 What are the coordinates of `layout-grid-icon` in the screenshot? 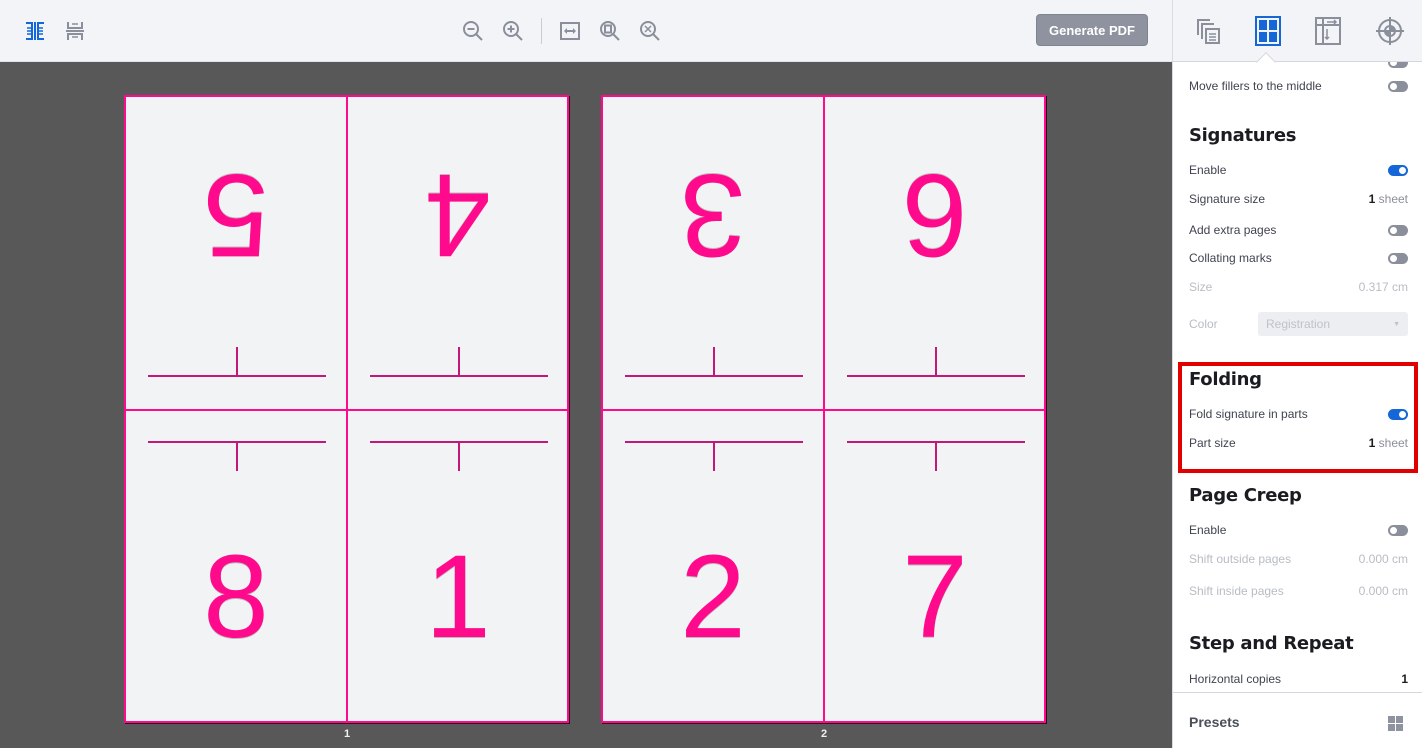 It's located at (1268, 31).